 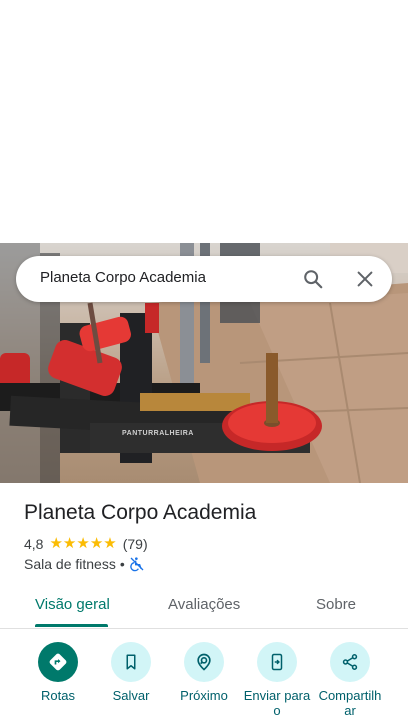 What do you see at coordinates (204, 662) in the screenshot?
I see `nearby-icon` at bounding box center [204, 662].